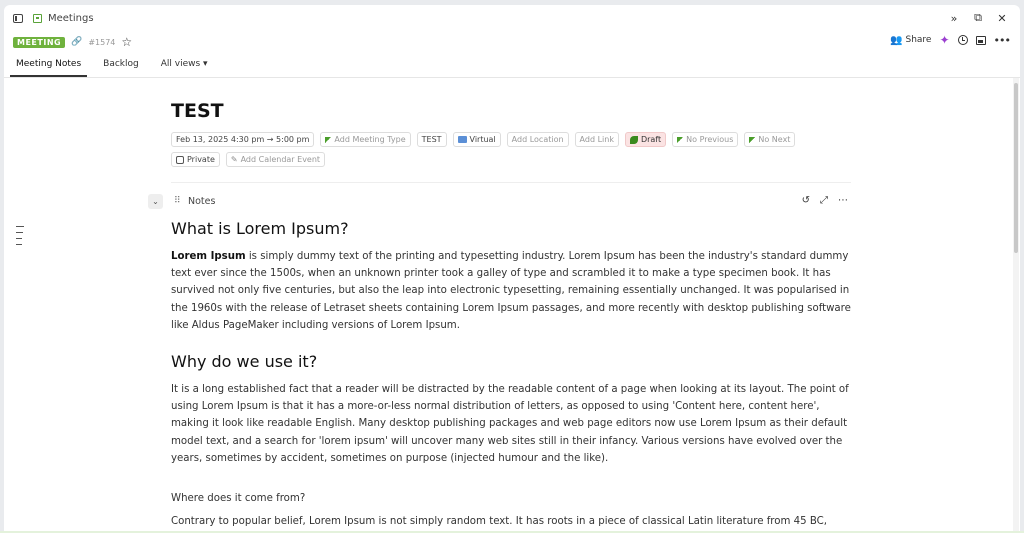  Describe the element at coordinates (633, 139) in the screenshot. I see `leaf-icon` at that location.